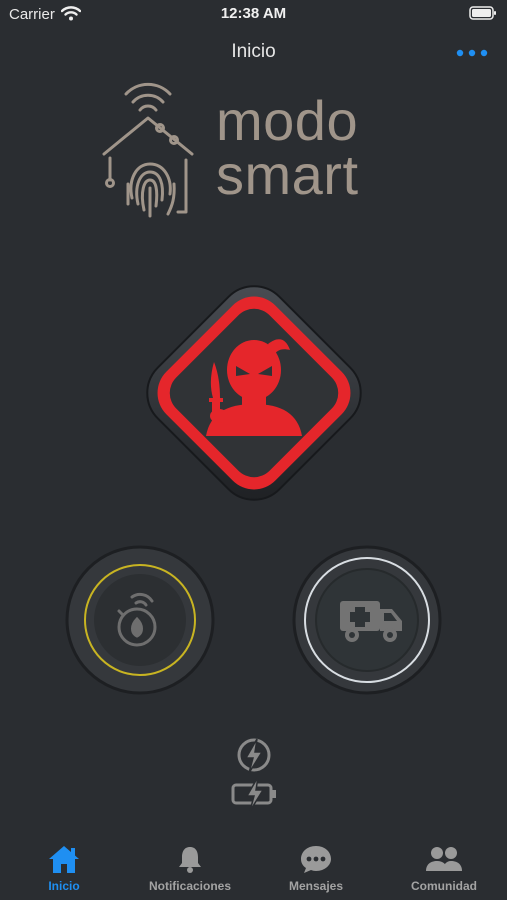  What do you see at coordinates (253, 869) in the screenshot?
I see `tab-bar: Inicio Notificaciones Mensajes Comunidad` at bounding box center [253, 869].